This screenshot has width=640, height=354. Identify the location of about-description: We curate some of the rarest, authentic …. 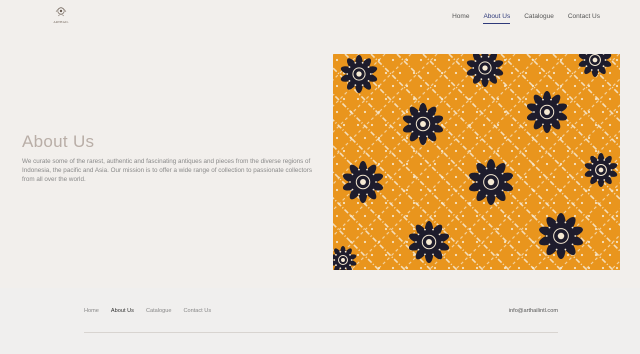
(167, 171).